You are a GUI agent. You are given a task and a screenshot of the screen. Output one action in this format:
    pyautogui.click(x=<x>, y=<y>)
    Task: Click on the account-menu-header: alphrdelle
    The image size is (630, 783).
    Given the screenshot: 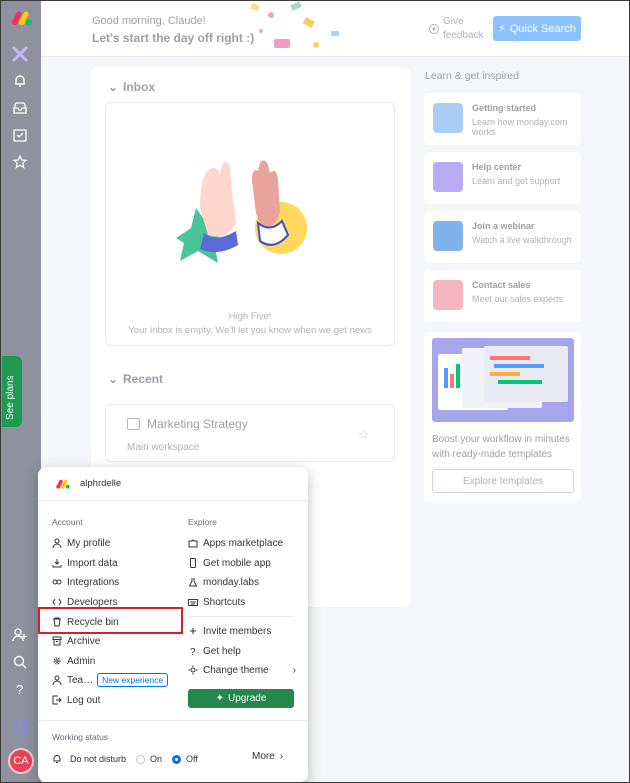 What is the action you would take?
    pyautogui.click(x=173, y=484)
    